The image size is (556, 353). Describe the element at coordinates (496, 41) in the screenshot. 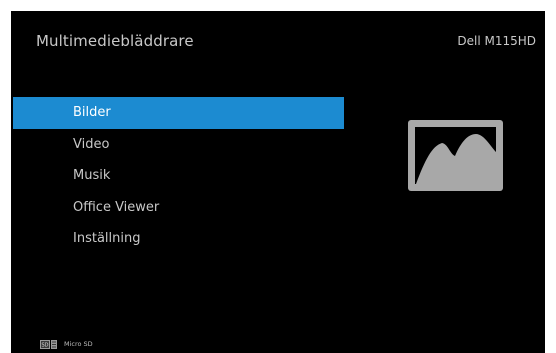

I see `device-model-label: Dell M115HD` at that location.